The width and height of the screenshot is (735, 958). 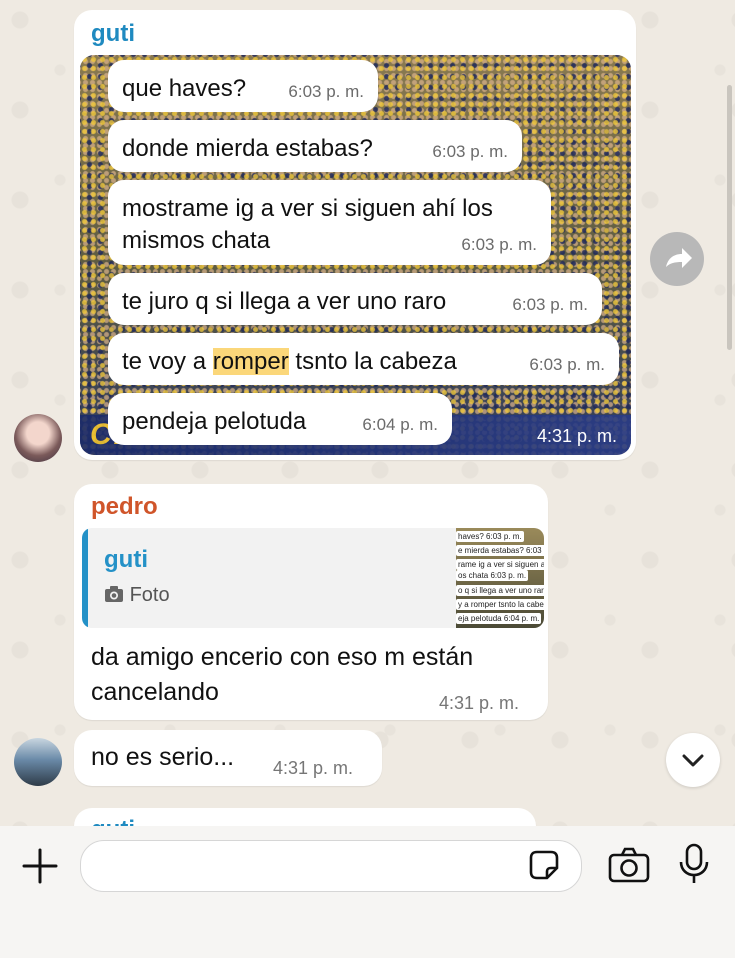 I want to click on message-input, so click(x=331, y=866).